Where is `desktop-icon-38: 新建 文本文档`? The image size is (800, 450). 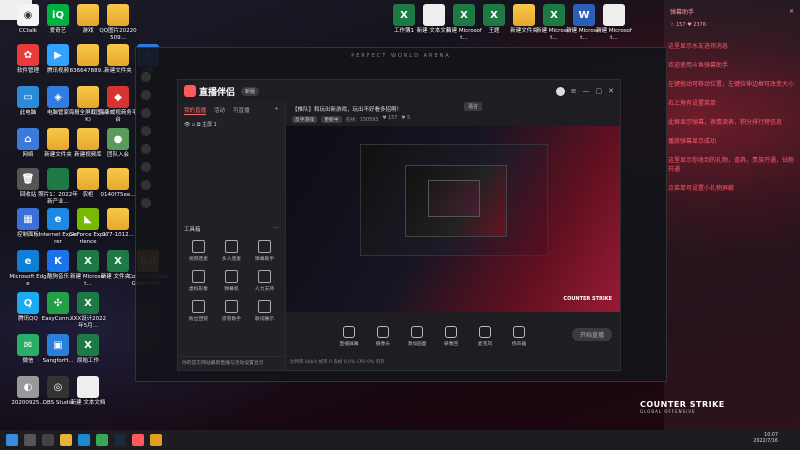
desktop-icon-38: 新建 文本文档 is located at coordinates (88, 391).